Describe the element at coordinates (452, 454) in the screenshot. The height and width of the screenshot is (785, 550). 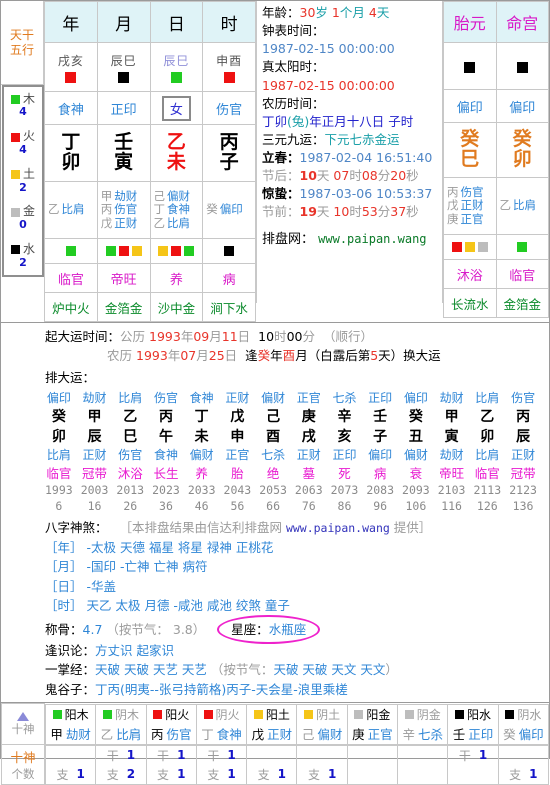
I see `dayun-shishen-bottom-11: 劫财` at that location.